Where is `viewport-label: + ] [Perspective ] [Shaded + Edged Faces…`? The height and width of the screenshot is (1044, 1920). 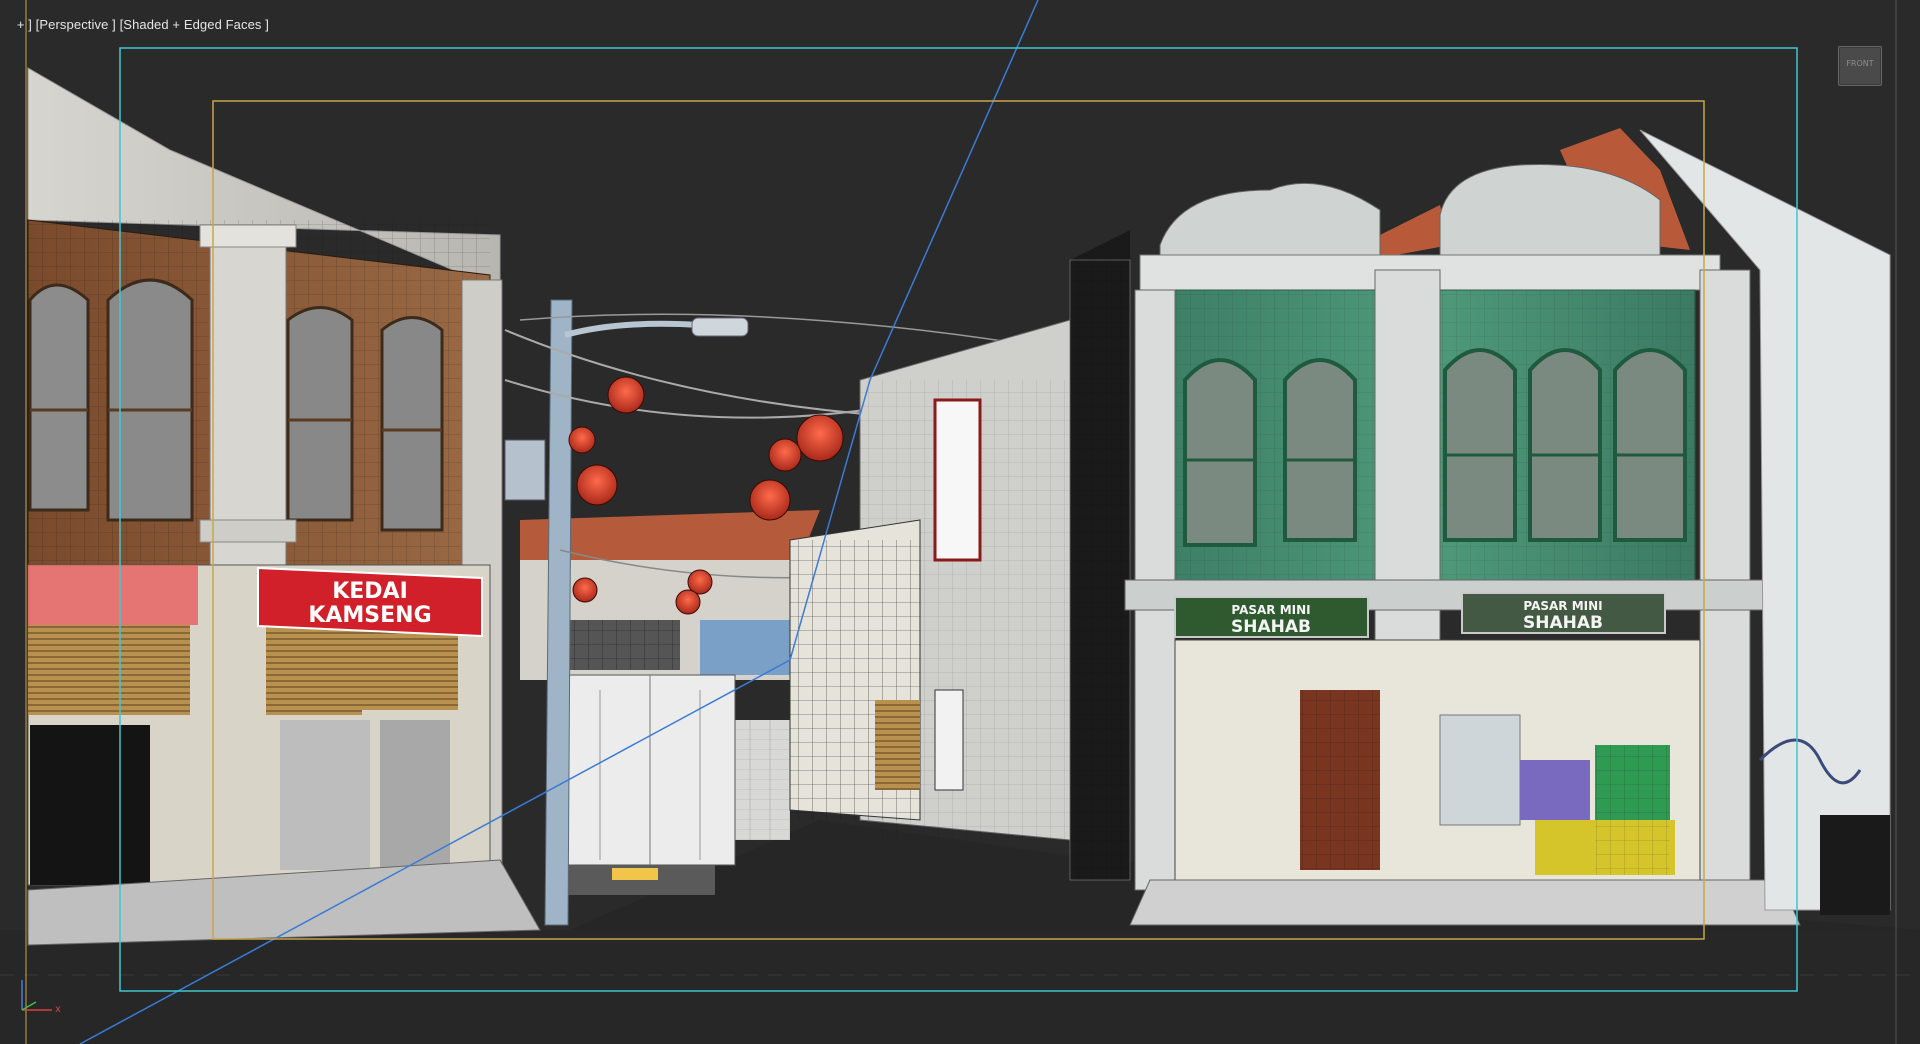
viewport-label: + ] [Perspective ] [Shaded + Edged Faces… is located at coordinates (135, 24).